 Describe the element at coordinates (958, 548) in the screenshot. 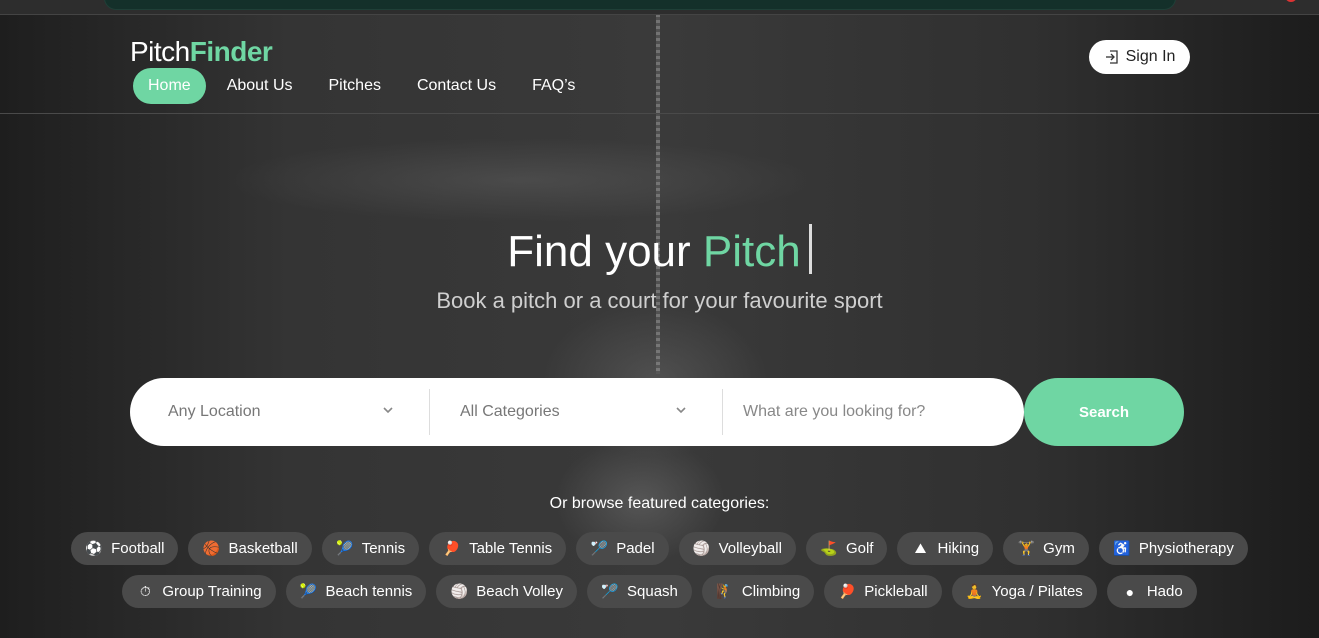

I see `category-chip-label: Hiking` at that location.